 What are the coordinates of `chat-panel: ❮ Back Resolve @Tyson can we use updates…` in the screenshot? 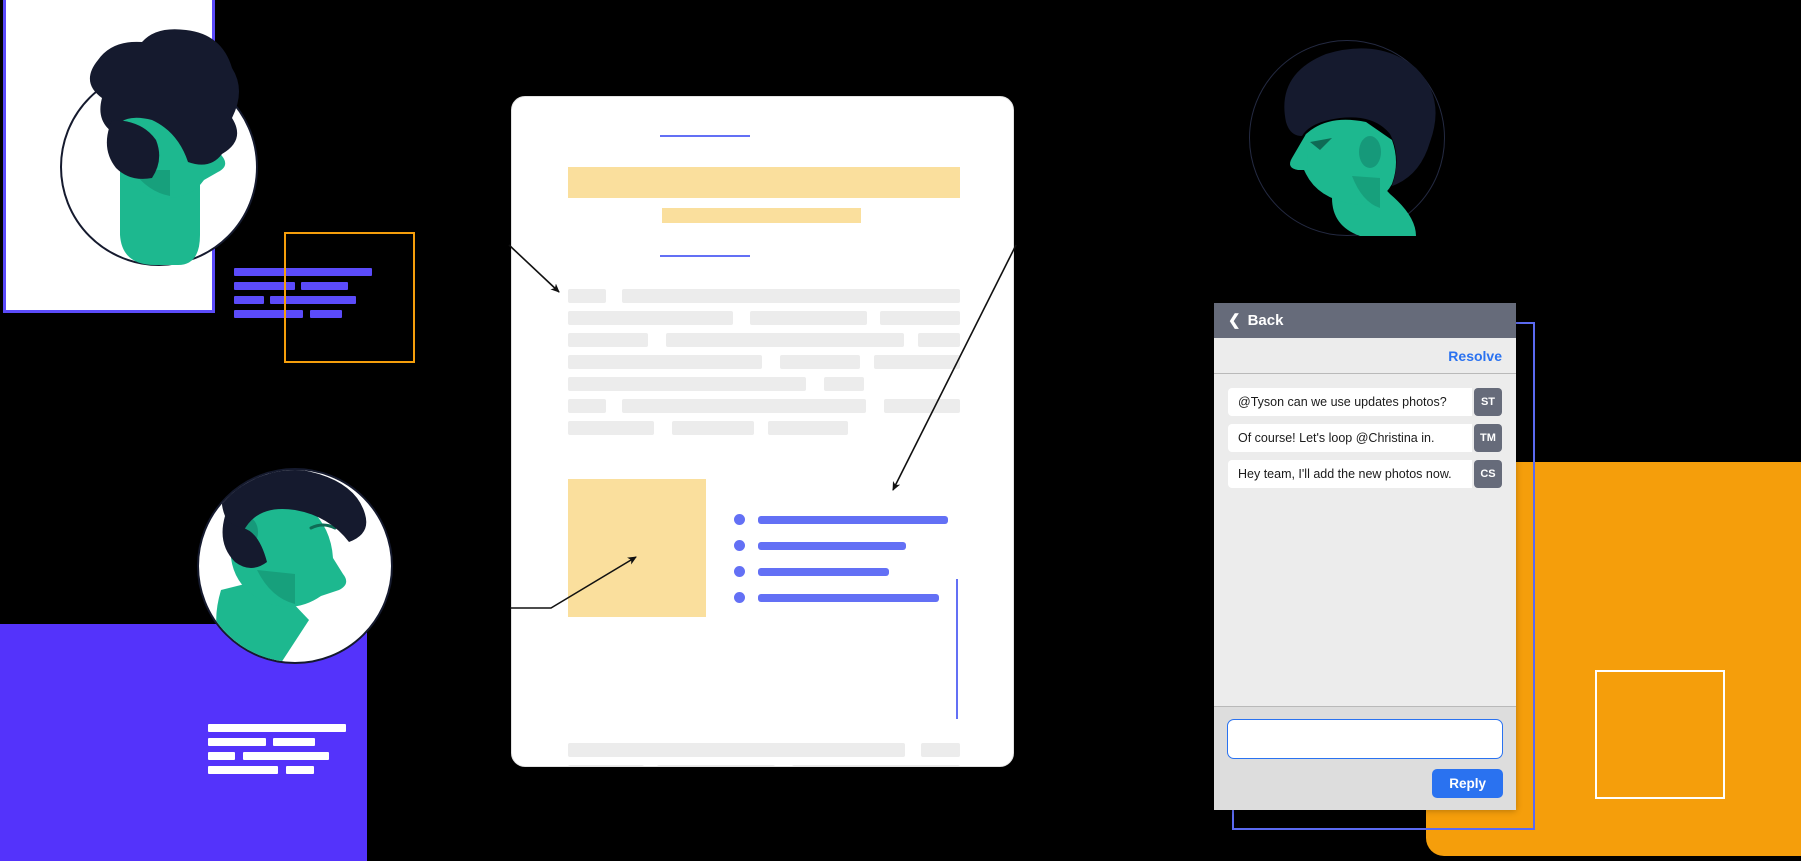 It's located at (1365, 556).